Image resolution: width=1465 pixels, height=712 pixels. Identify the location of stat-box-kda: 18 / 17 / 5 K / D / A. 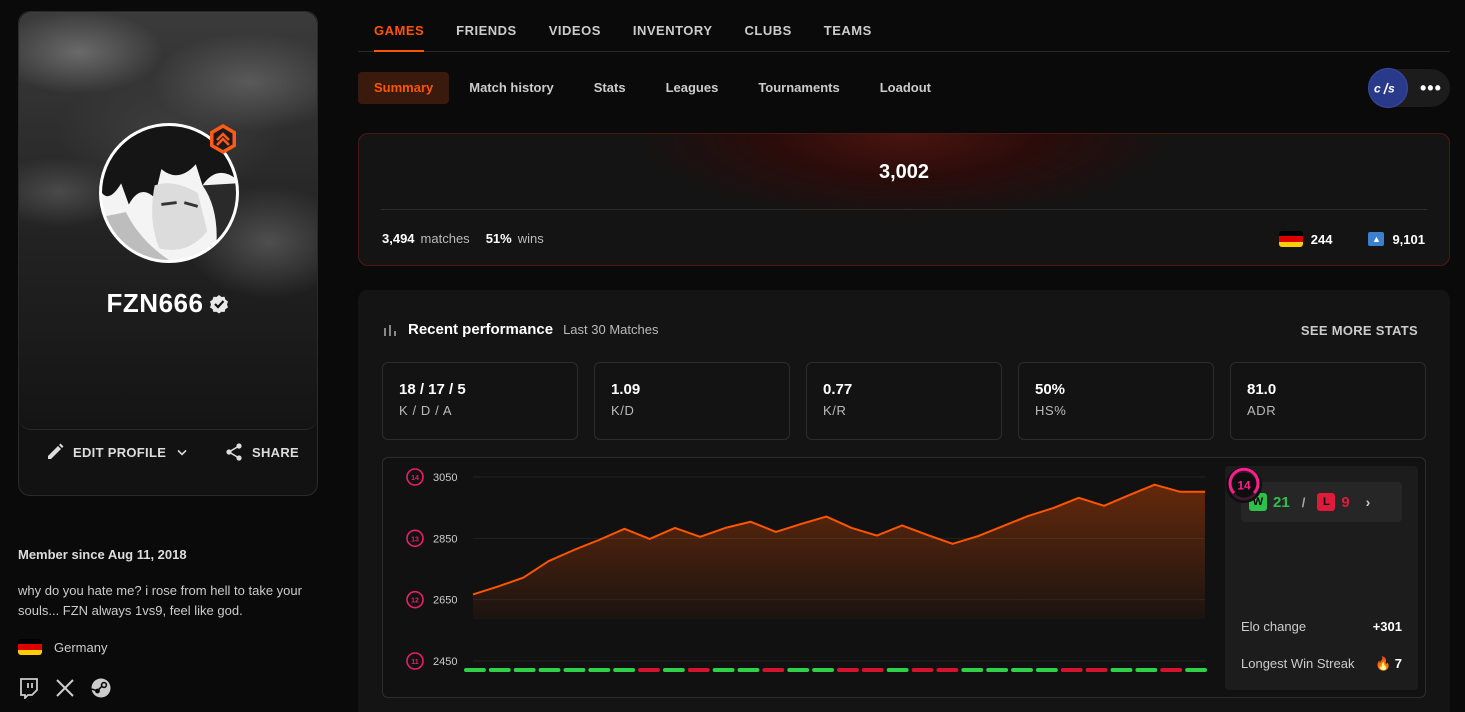
(480, 401).